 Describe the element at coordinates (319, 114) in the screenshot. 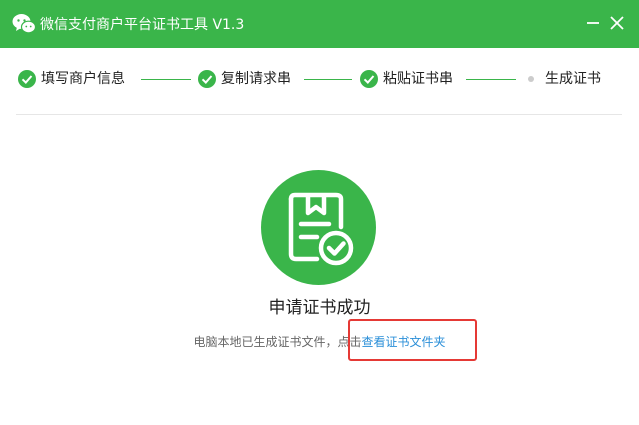

I see `divider` at that location.